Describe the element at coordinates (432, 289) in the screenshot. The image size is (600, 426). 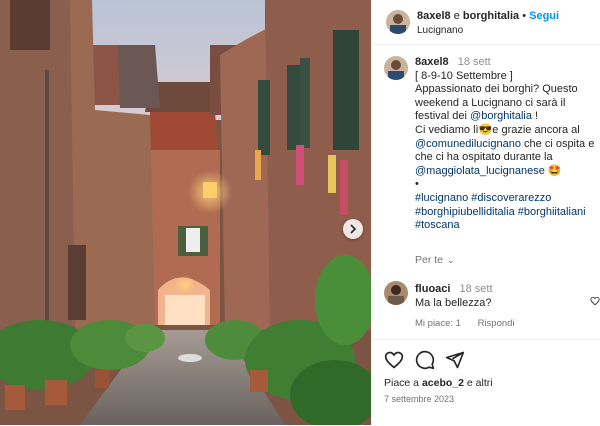
I see `comment-username: fluoaci` at that location.